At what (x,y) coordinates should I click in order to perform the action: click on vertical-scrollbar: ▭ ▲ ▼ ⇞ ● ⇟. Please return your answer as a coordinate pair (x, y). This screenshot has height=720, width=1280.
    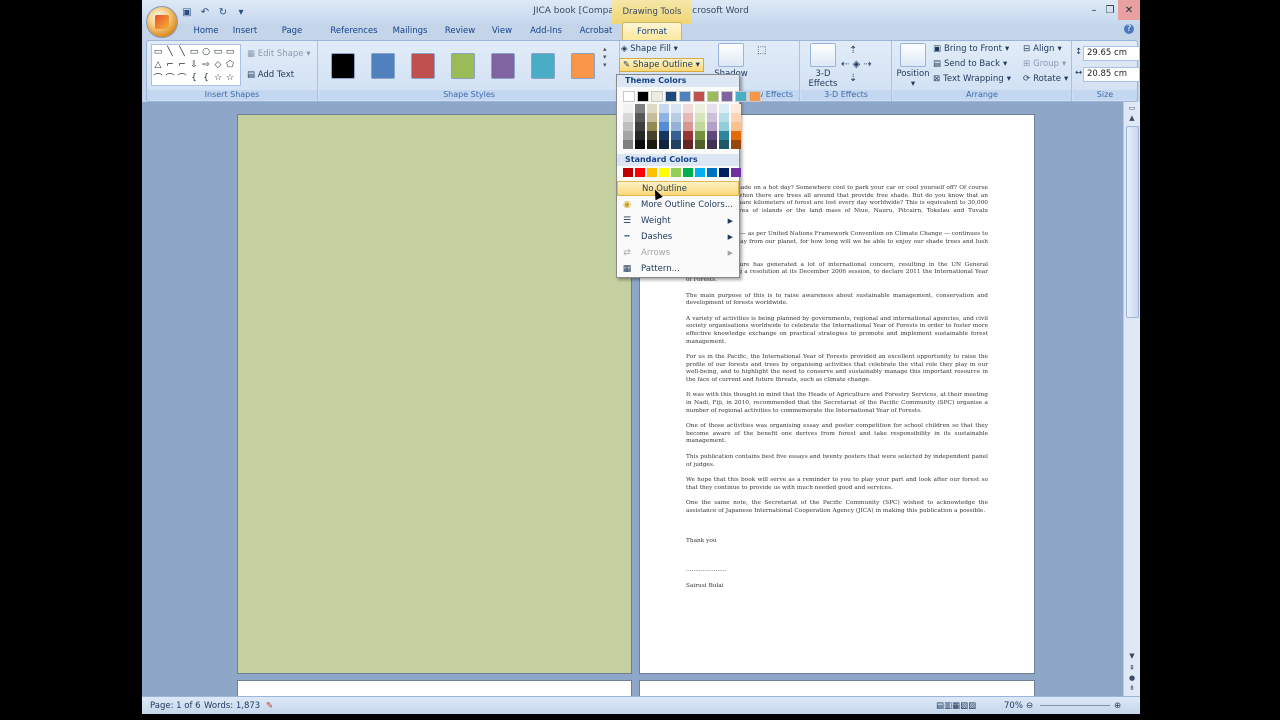
    Looking at the image, I should click on (1131, 399).